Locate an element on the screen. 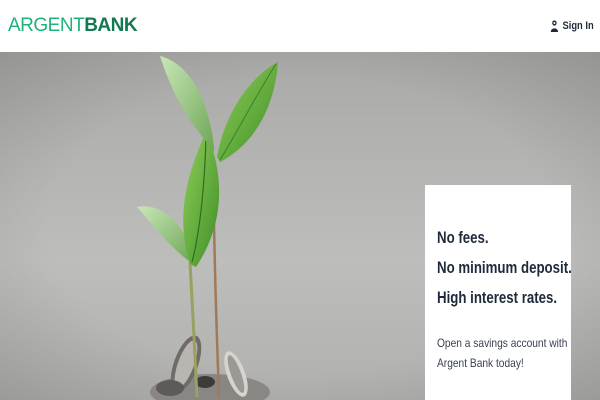  promo-headline-2: No minimum deposit. is located at coordinates (504, 267).